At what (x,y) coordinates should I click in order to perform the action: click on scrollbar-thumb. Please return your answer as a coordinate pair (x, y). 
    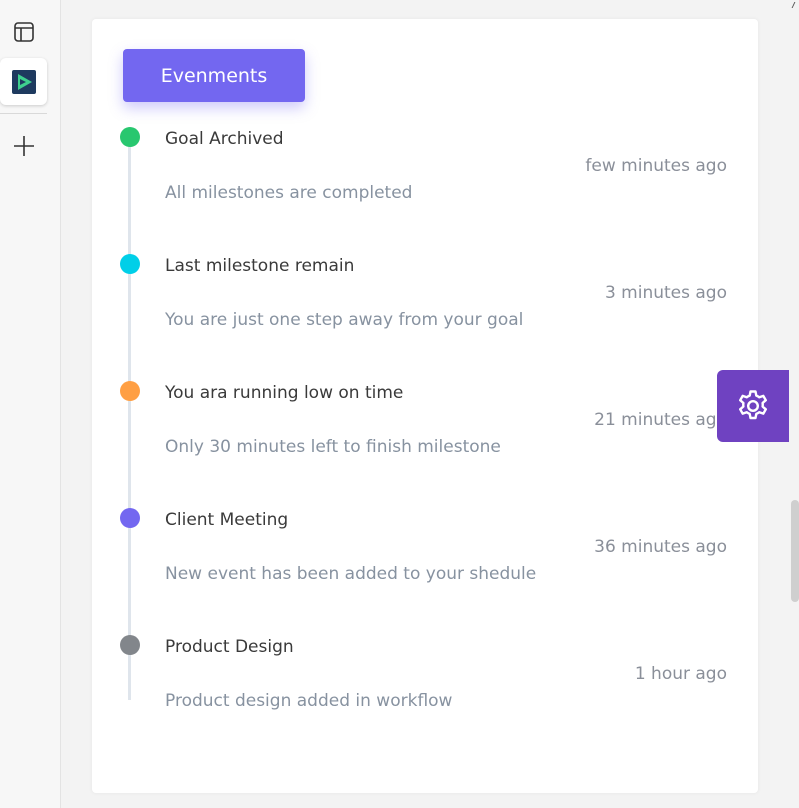
    Looking at the image, I should click on (795, 551).